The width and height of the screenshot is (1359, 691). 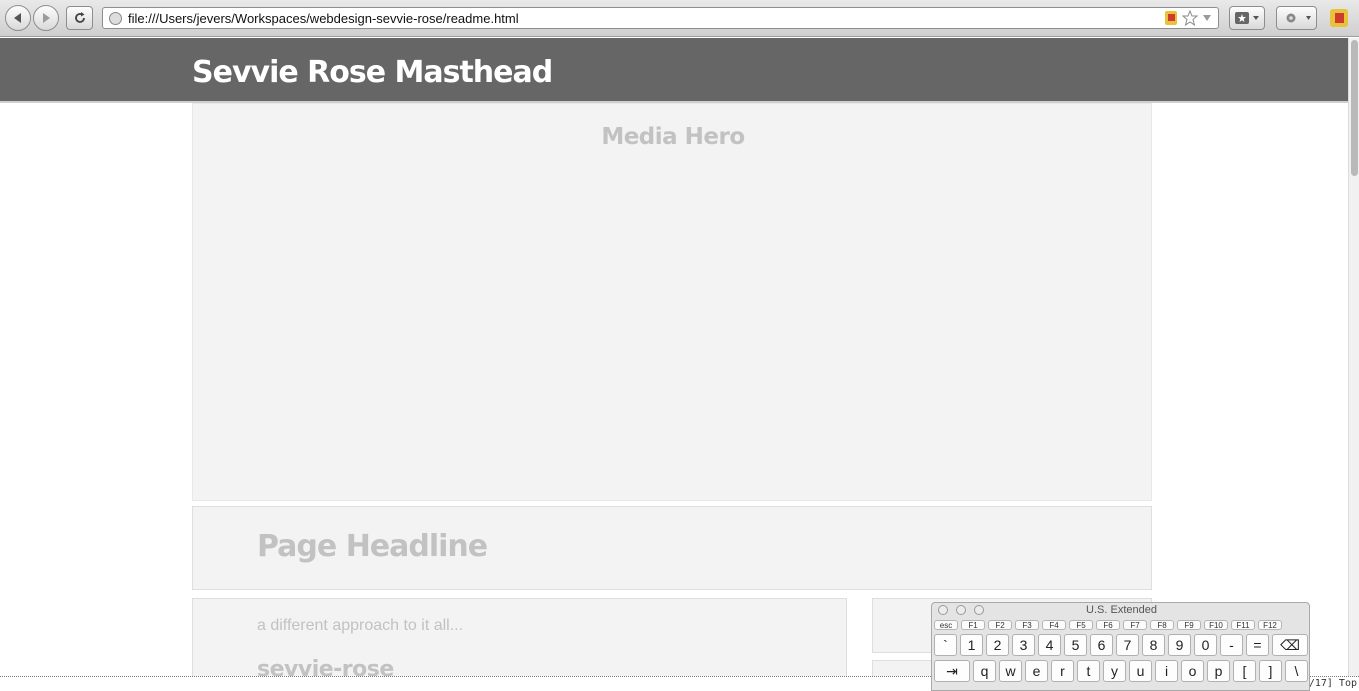 What do you see at coordinates (673, 137) in the screenshot?
I see `hero-title: Media Hero` at bounding box center [673, 137].